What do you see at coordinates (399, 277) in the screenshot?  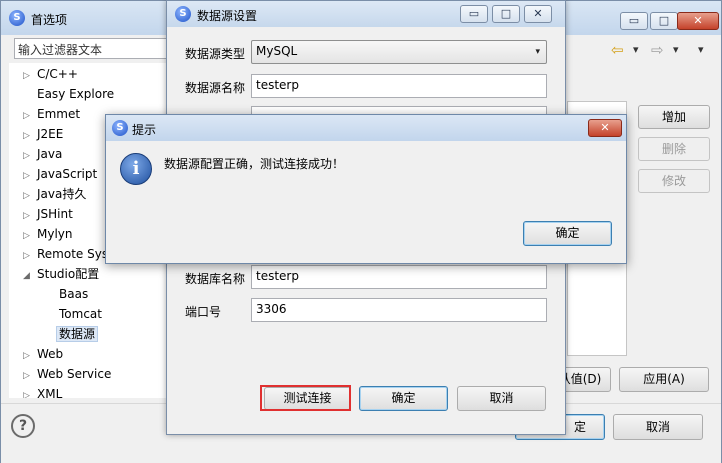 I see `database-name-field: testerp` at bounding box center [399, 277].